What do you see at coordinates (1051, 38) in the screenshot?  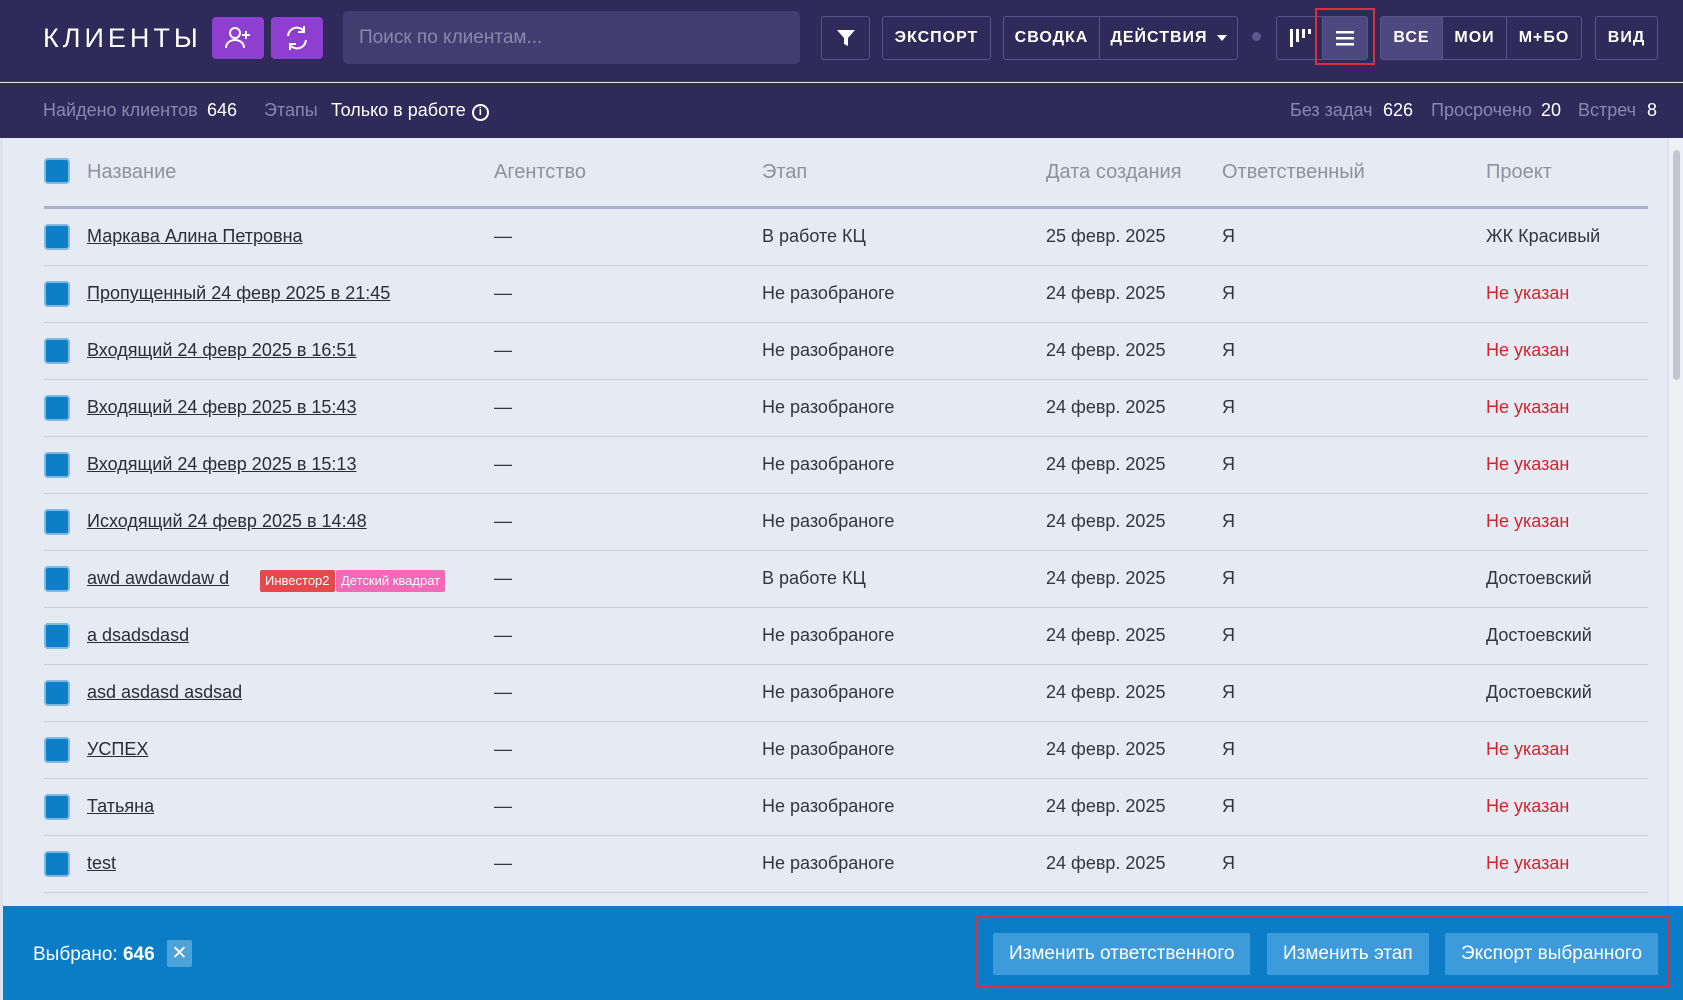 I see `summary-button: СВОДКА` at bounding box center [1051, 38].